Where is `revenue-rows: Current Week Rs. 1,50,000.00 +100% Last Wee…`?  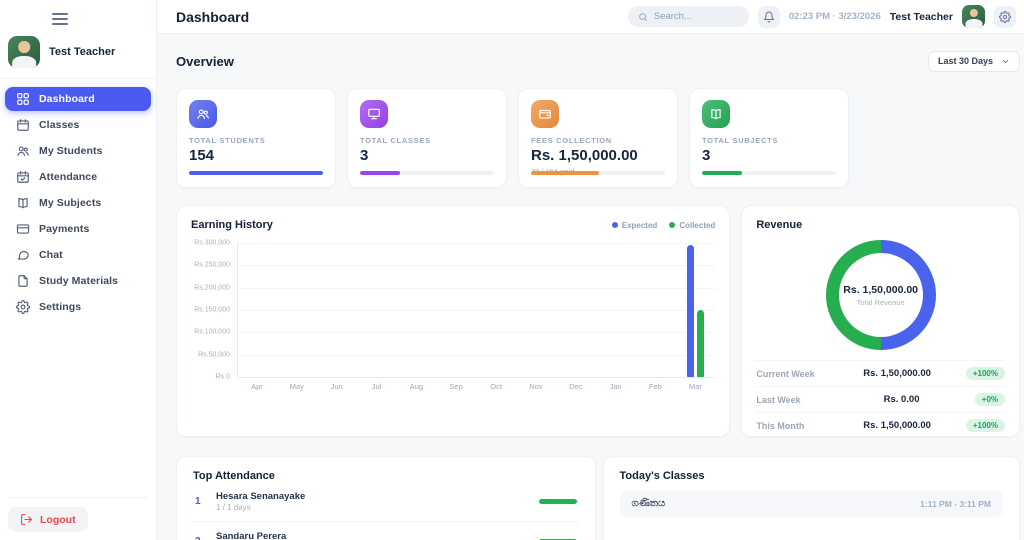
revenue-rows: Current Week Rs. 1,50,000.00 +100% Last Wee… is located at coordinates (880, 399).